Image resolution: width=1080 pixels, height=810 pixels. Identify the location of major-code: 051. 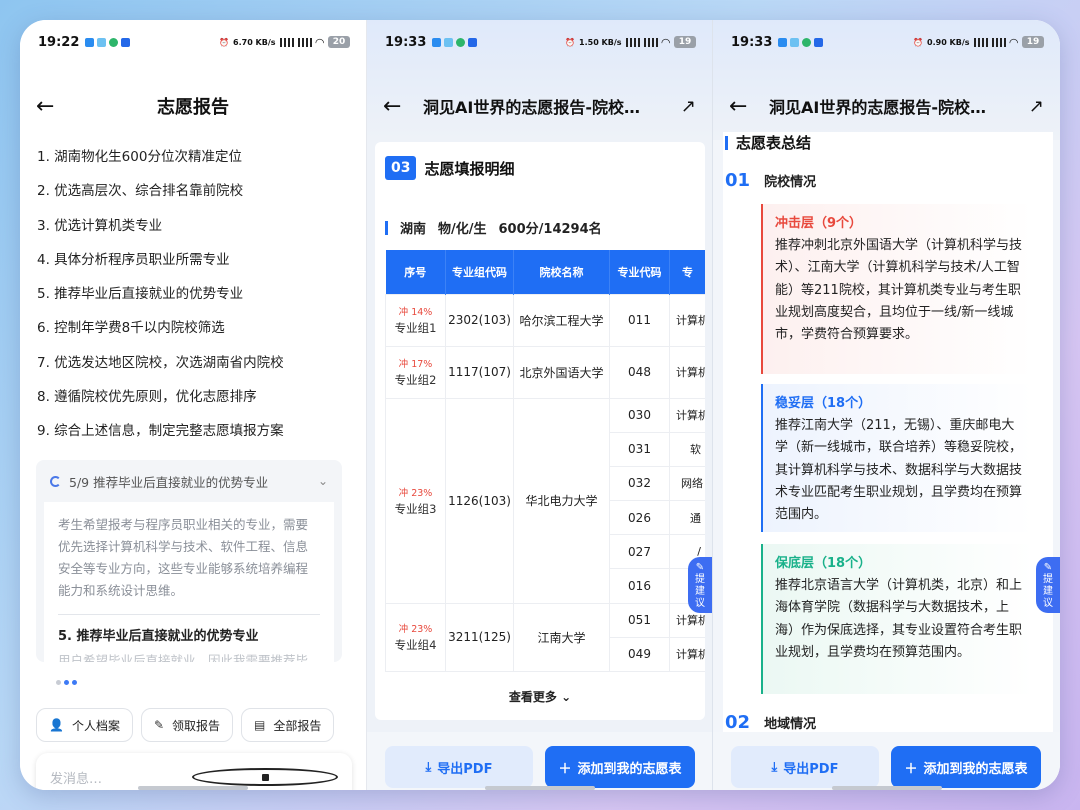
(639, 620).